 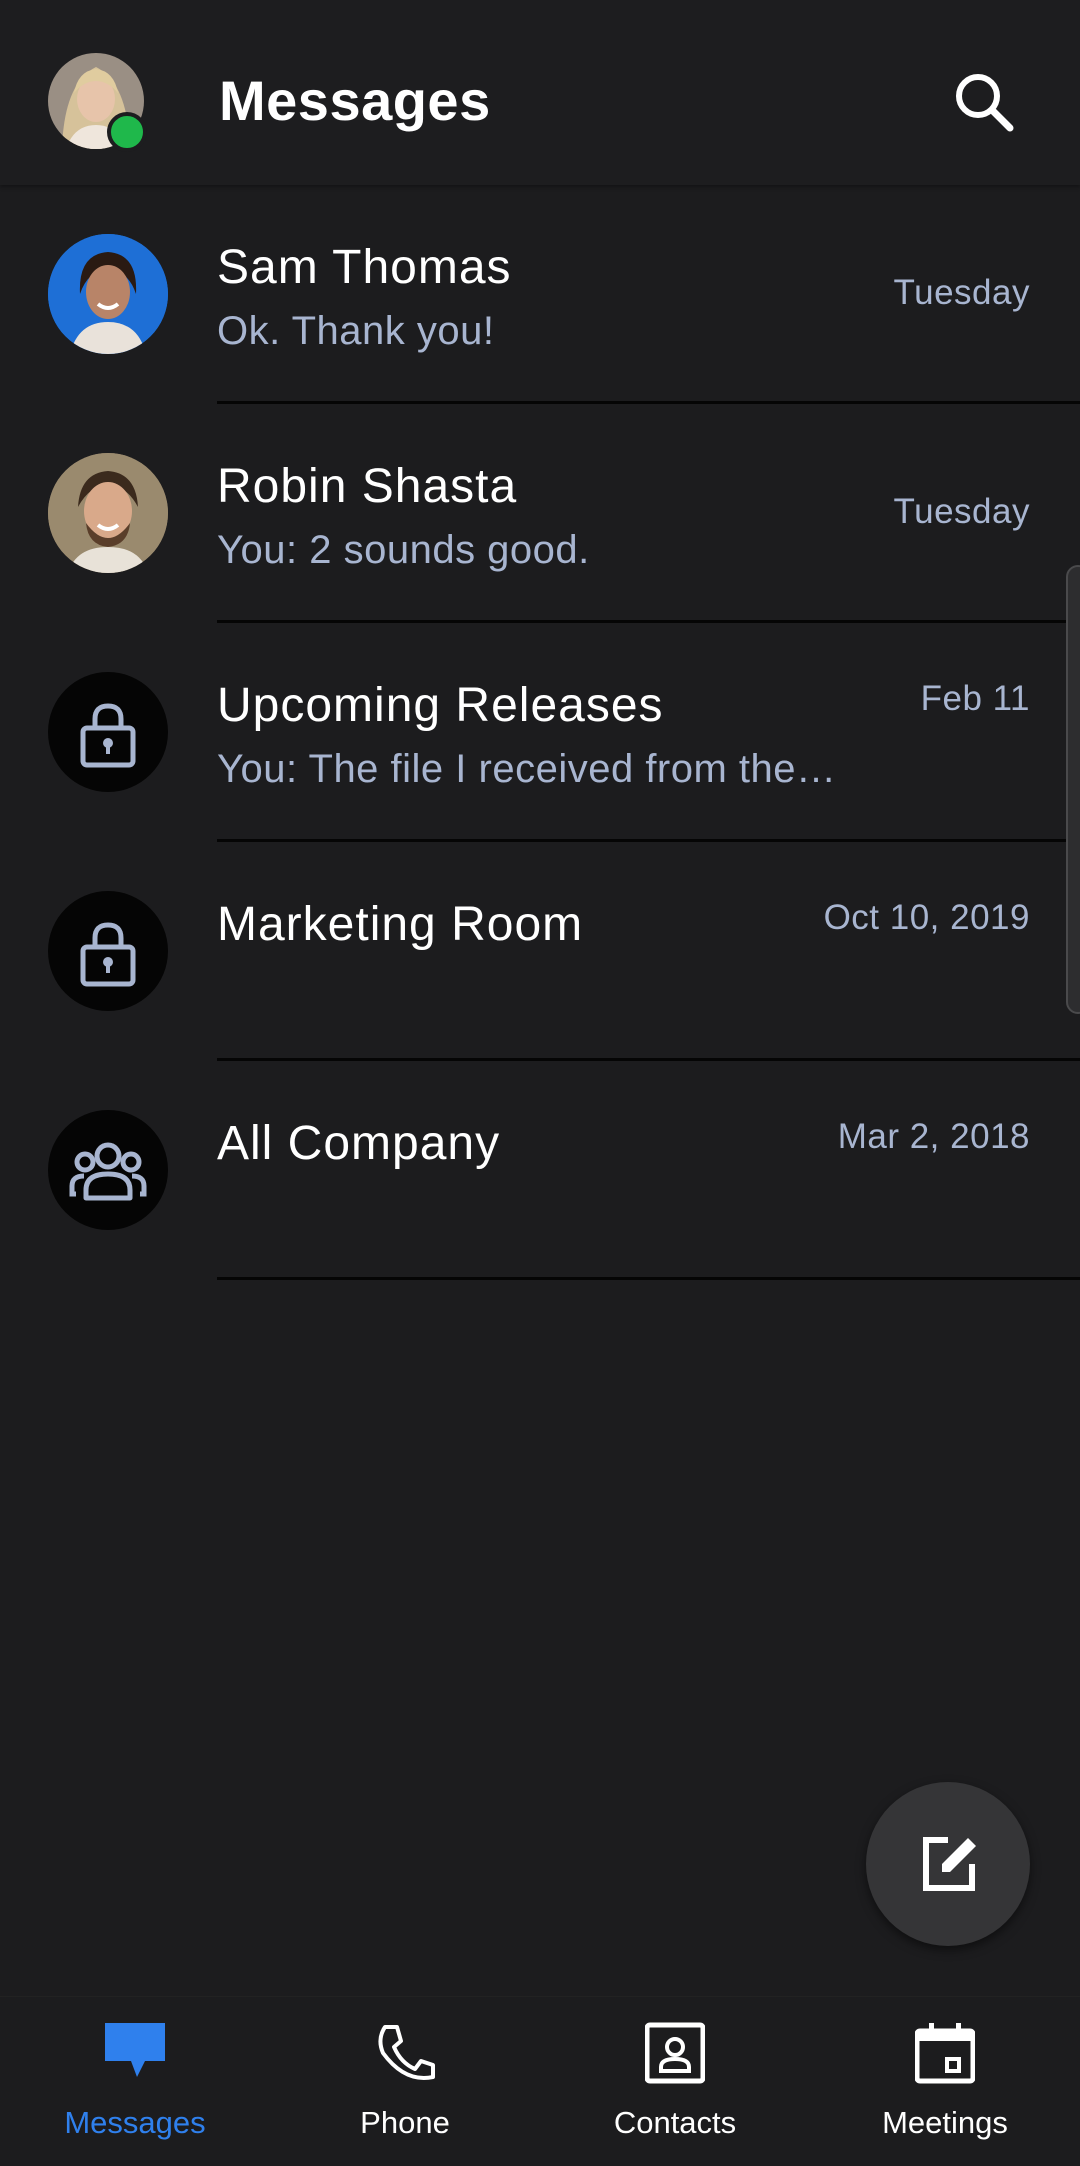 I want to click on group-icon, so click(x=108, y=1171).